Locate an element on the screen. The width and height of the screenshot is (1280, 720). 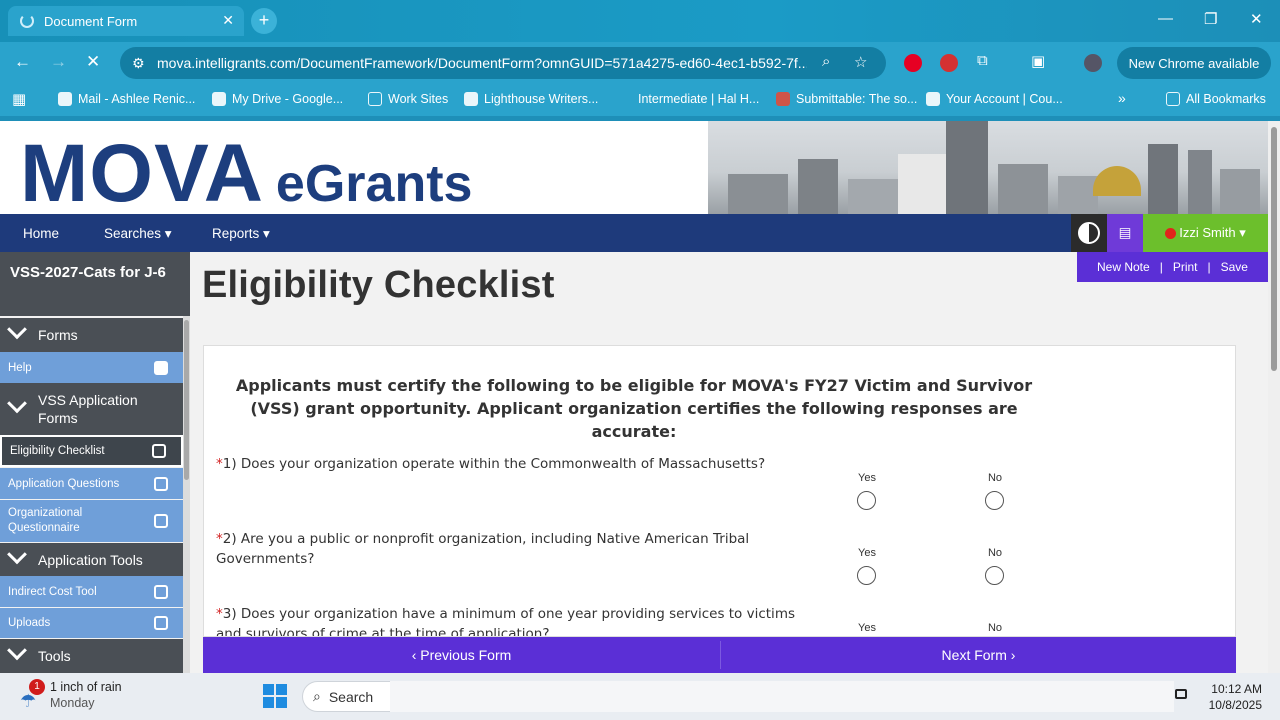
taskbar-search: ⌕ Search is located at coordinates (346, 696).